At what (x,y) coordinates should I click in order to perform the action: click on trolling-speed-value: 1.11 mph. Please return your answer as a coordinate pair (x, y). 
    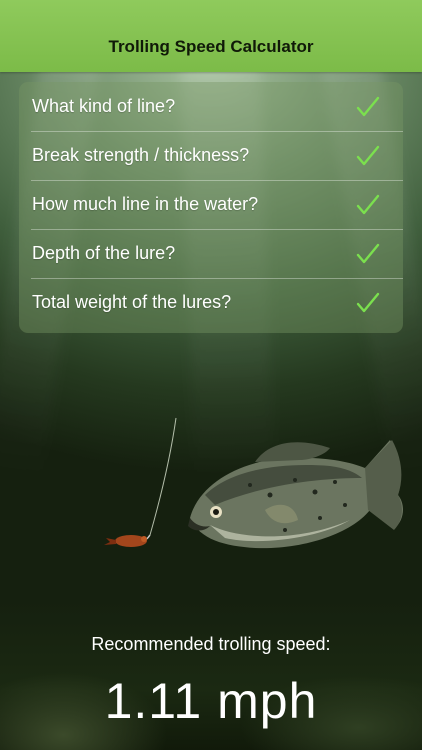
    Looking at the image, I should click on (211, 701).